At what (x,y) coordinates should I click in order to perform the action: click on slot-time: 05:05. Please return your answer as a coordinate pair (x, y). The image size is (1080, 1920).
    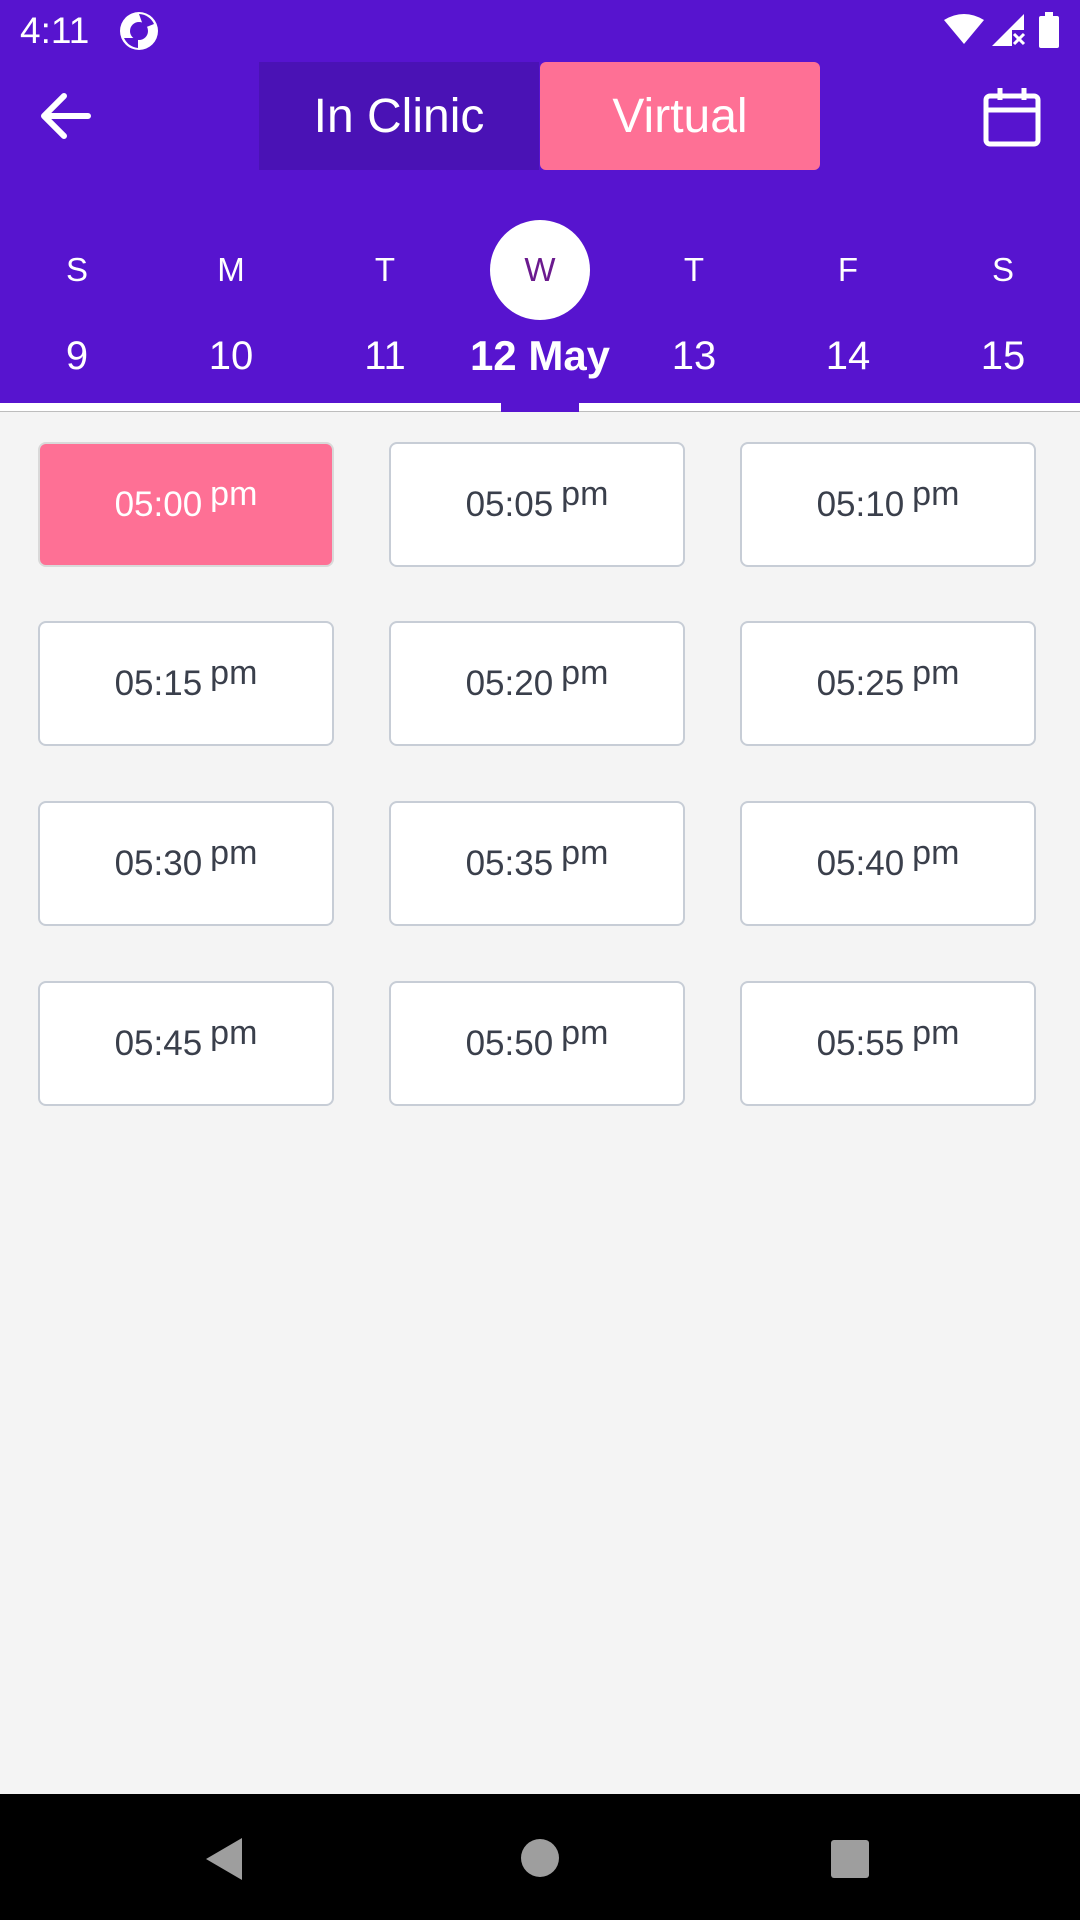
    Looking at the image, I should click on (509, 504).